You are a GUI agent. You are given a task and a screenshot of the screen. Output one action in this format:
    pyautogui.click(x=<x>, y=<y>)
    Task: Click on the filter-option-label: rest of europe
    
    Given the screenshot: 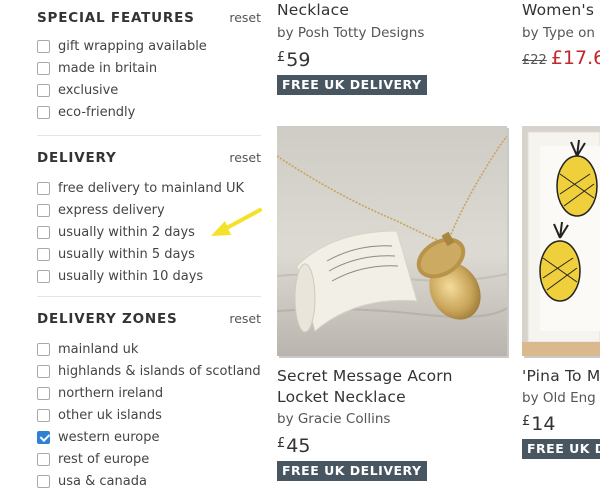 What is the action you would take?
    pyautogui.click(x=103, y=459)
    